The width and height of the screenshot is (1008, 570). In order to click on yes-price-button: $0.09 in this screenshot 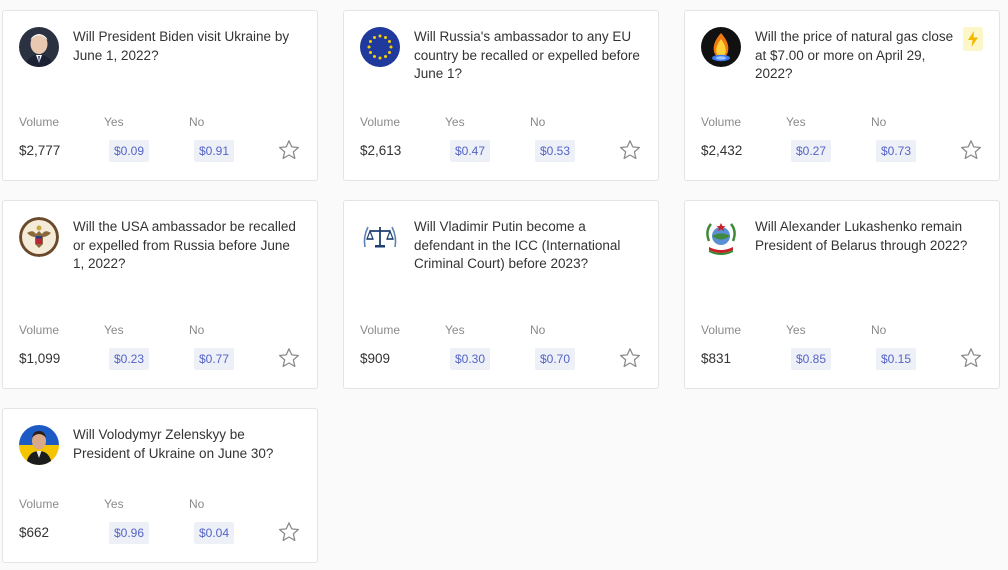, I will do `click(129, 151)`.